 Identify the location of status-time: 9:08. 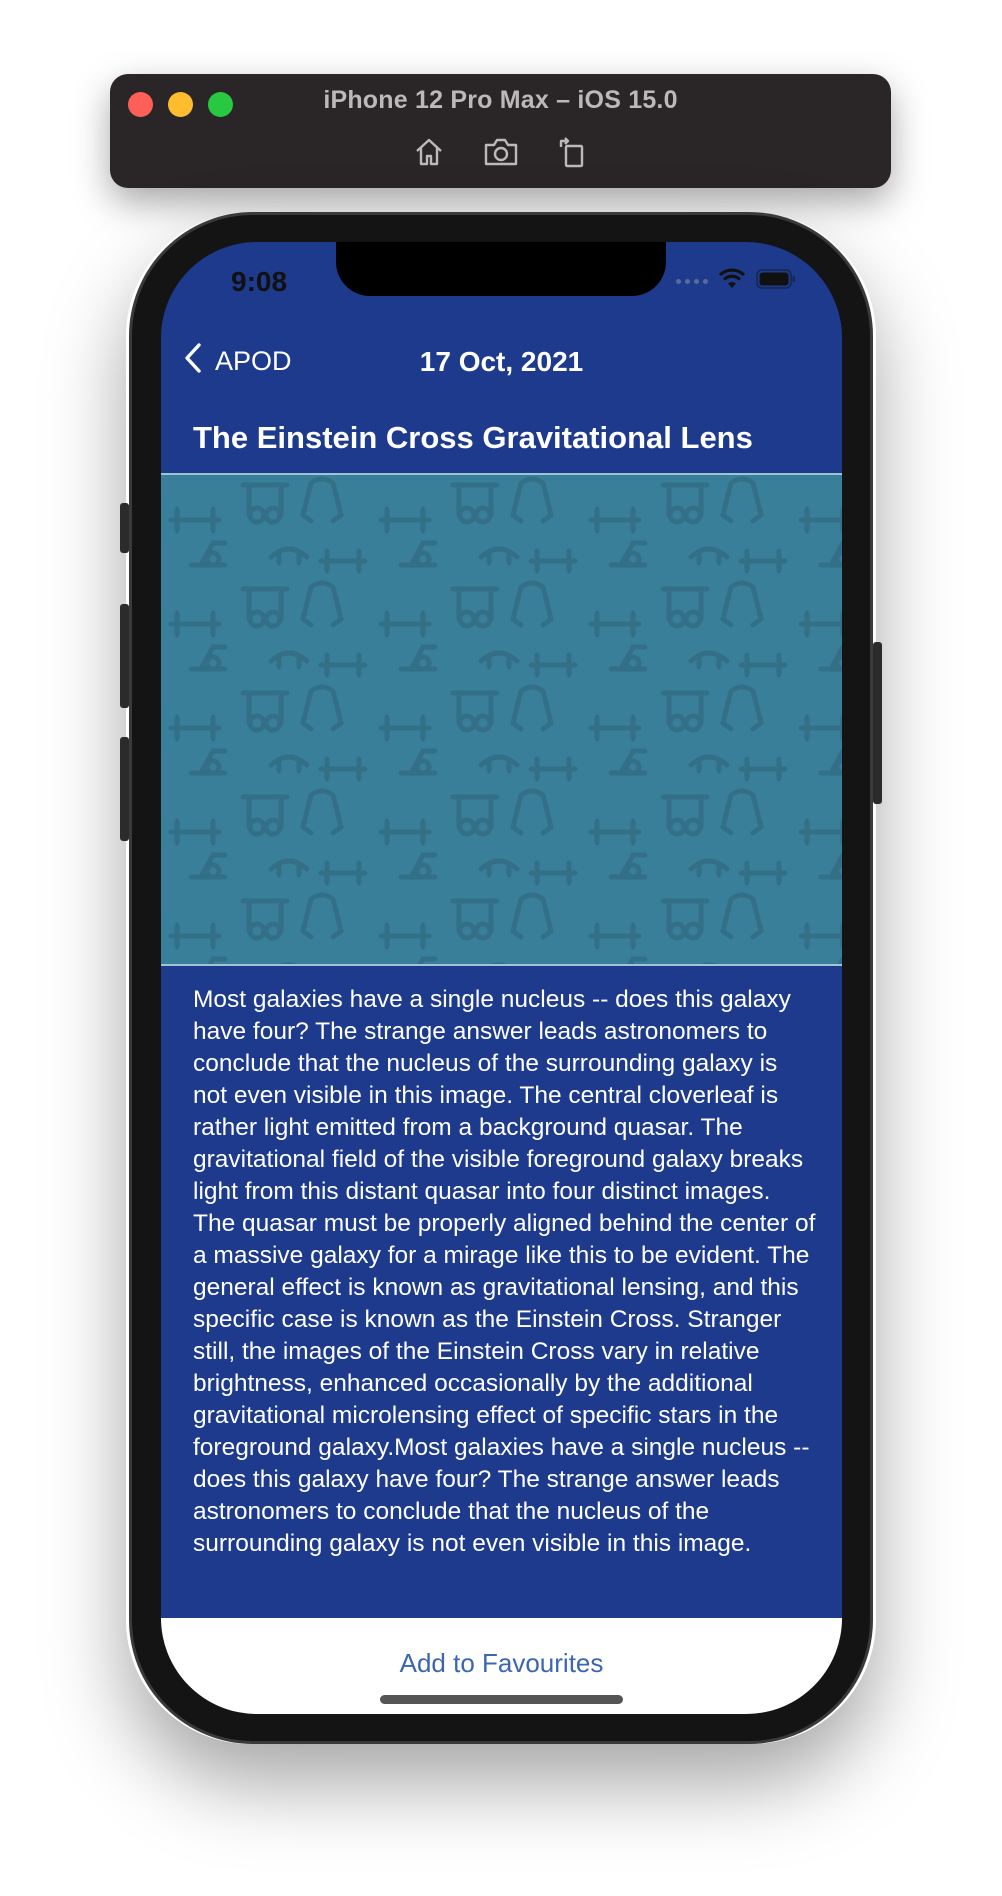
(259, 281).